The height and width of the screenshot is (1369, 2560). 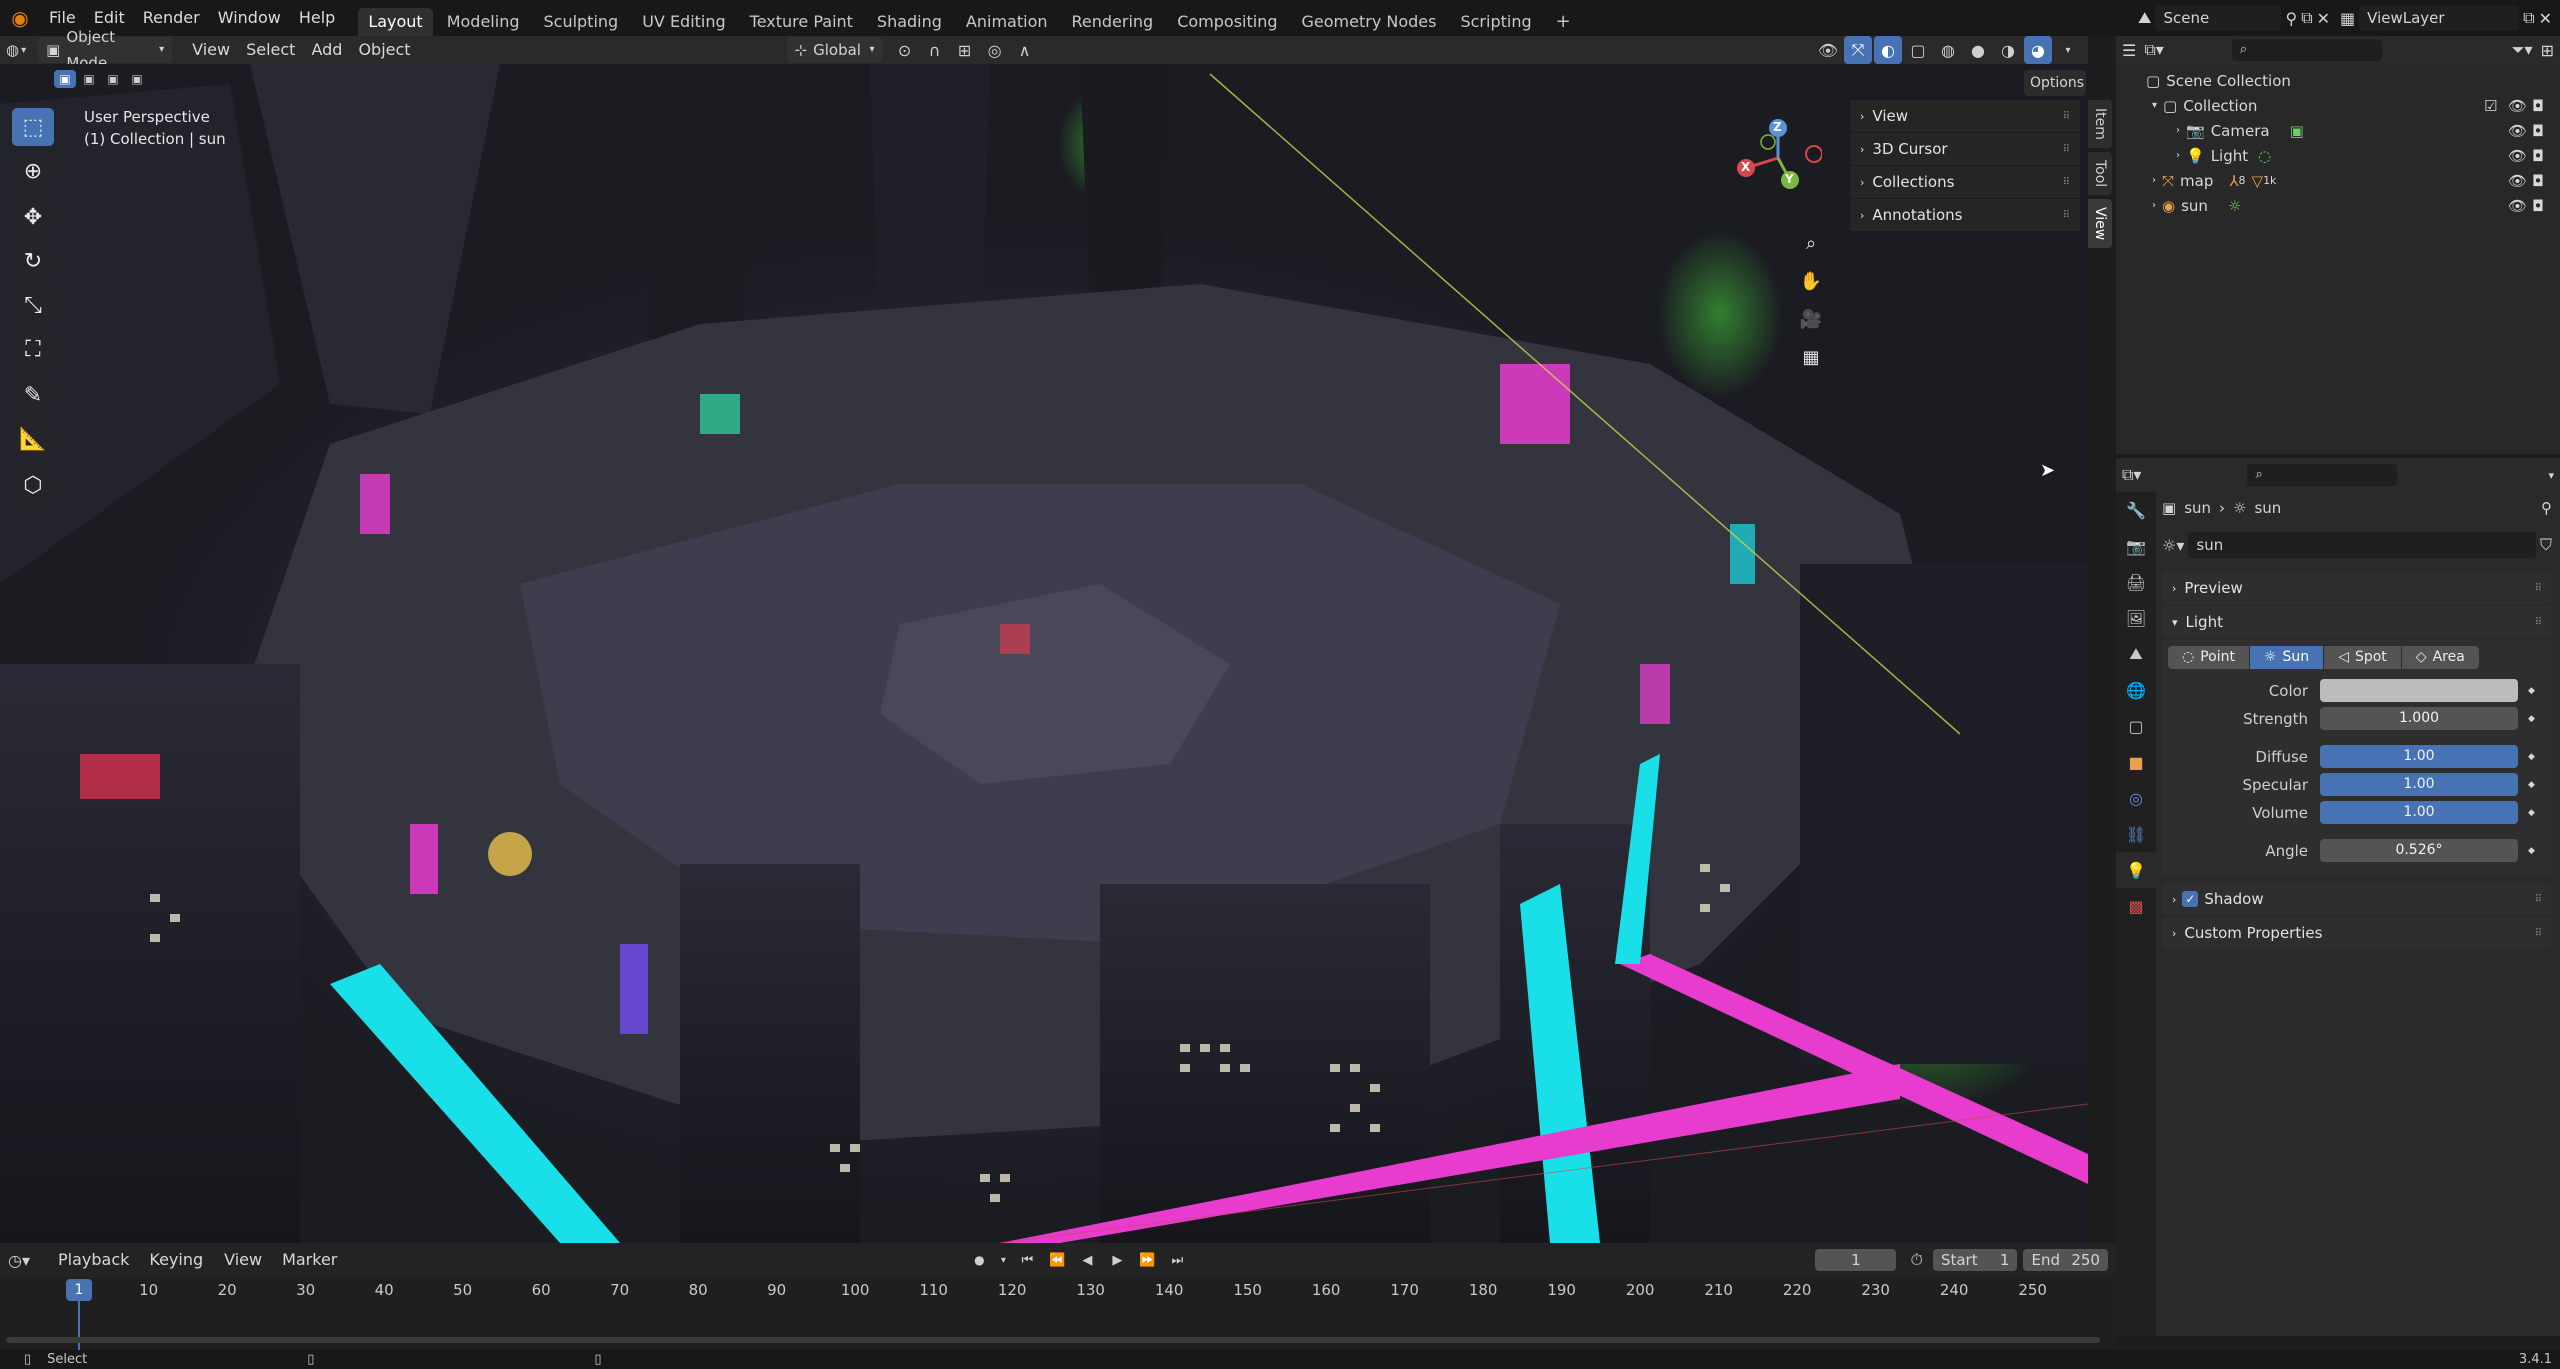 I want to click on physics-props-icon: ◎, so click(x=2136, y=798).